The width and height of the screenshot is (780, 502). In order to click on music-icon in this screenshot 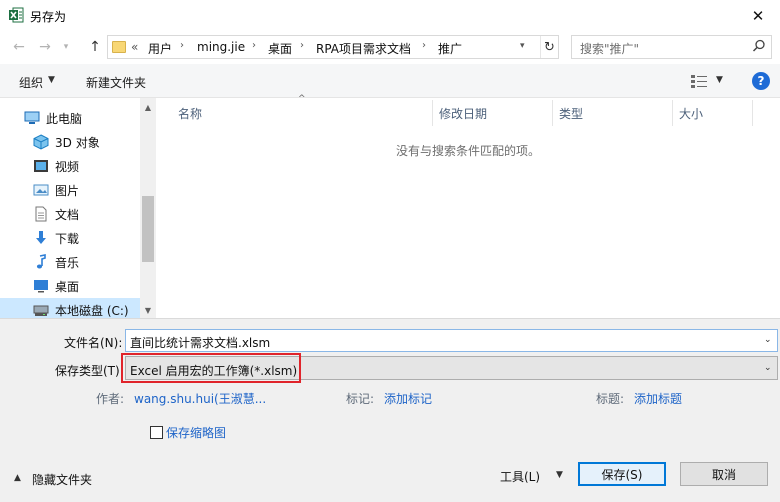, I will do `click(41, 261)`.